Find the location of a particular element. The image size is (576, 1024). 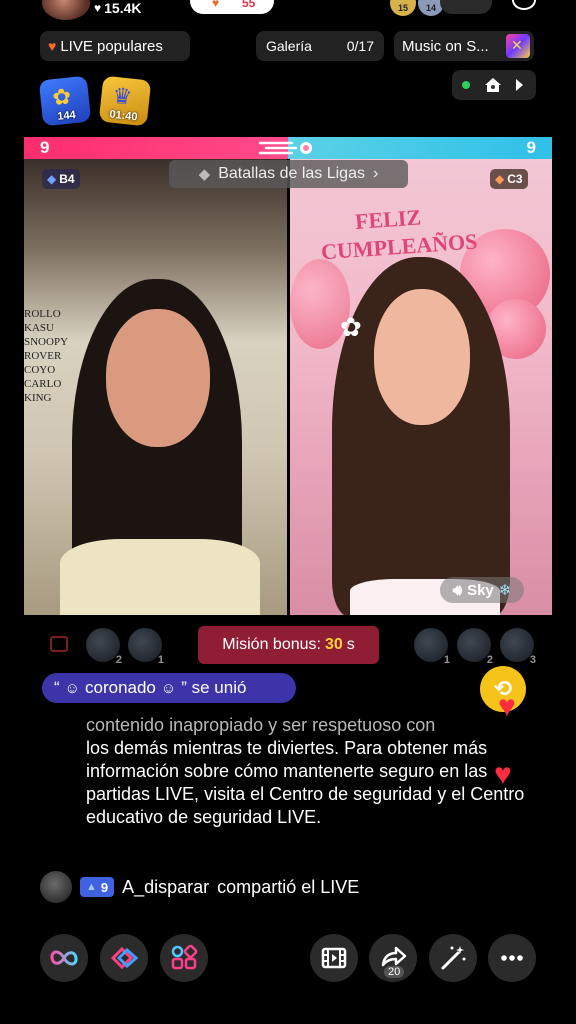

wall-name-list: ROLLO KASU SNOOPY ROVER COYO CARLO KING is located at coordinates (46, 356).